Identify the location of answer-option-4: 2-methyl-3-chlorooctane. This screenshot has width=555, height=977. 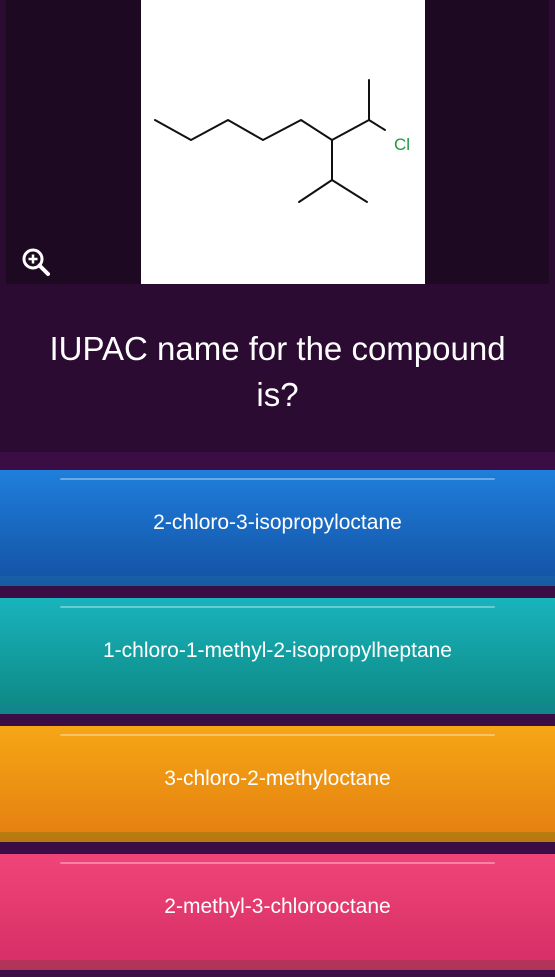
(277, 912).